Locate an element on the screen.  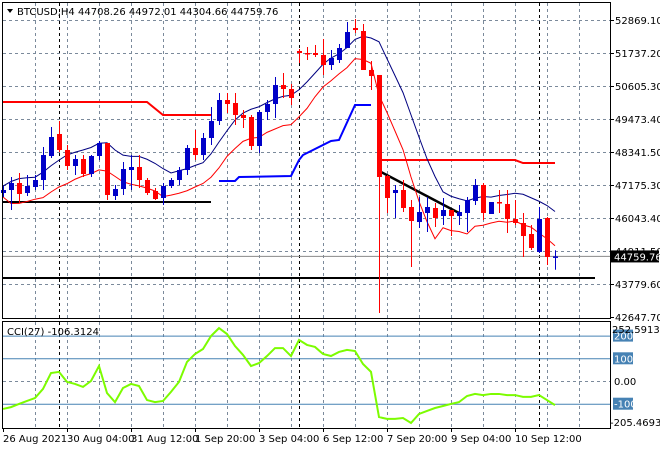
price-label: 49473.40 is located at coordinates (637, 120).